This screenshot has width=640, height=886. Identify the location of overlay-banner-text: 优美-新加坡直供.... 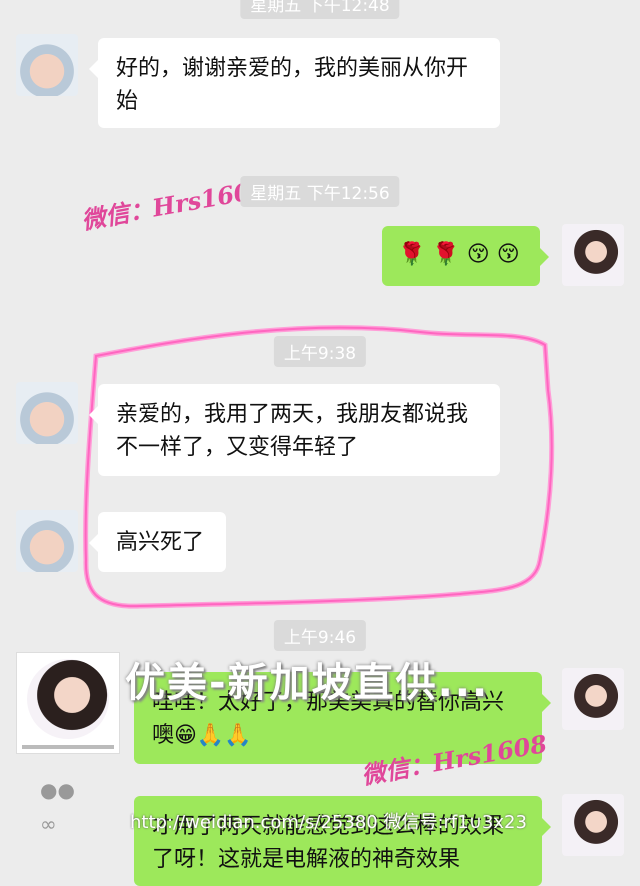
(307, 683).